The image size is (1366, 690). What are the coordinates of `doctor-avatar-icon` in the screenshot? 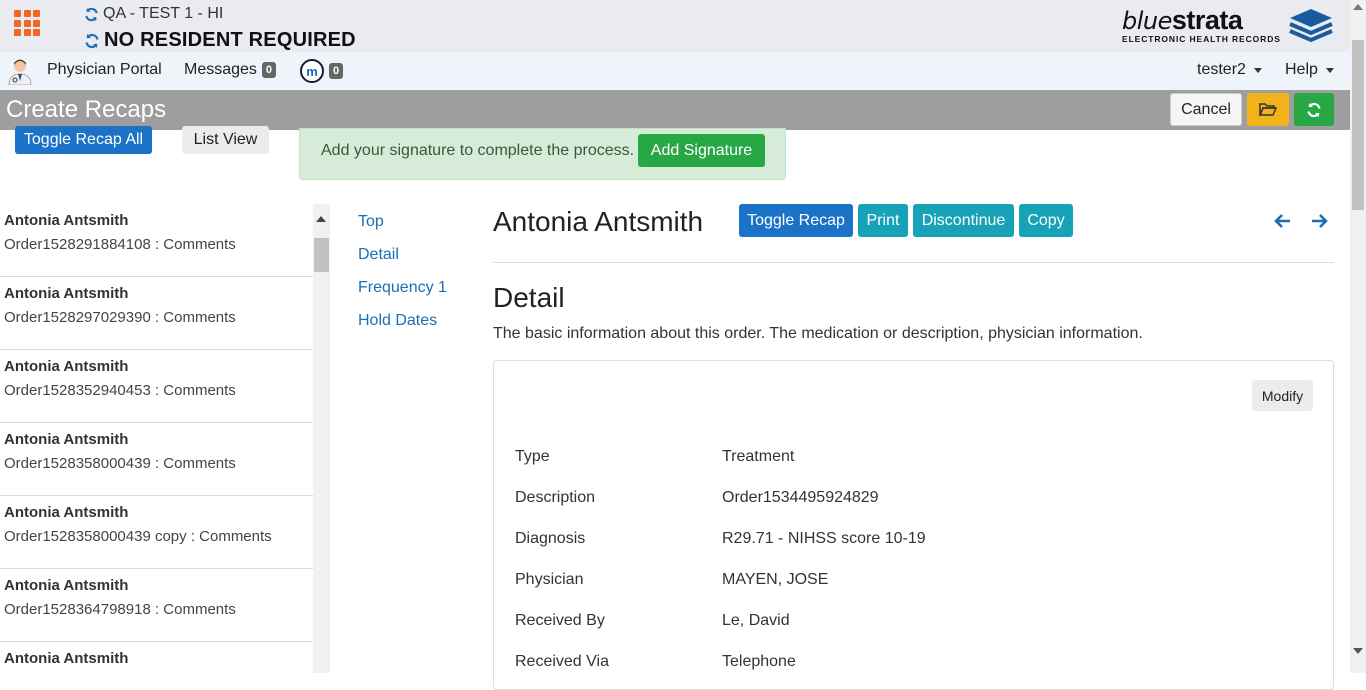 It's located at (20, 72).